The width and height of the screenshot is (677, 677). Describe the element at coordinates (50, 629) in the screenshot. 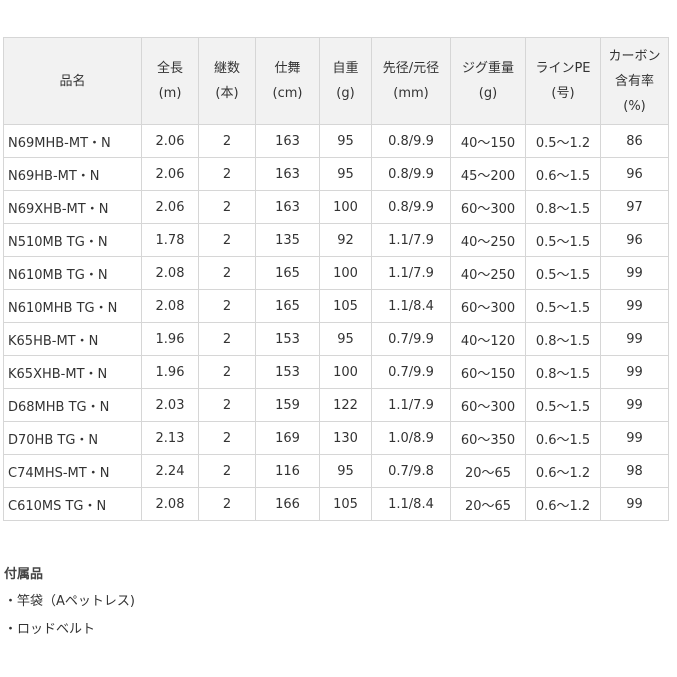

I see `accessory-item: ・ロッドベルト` at that location.